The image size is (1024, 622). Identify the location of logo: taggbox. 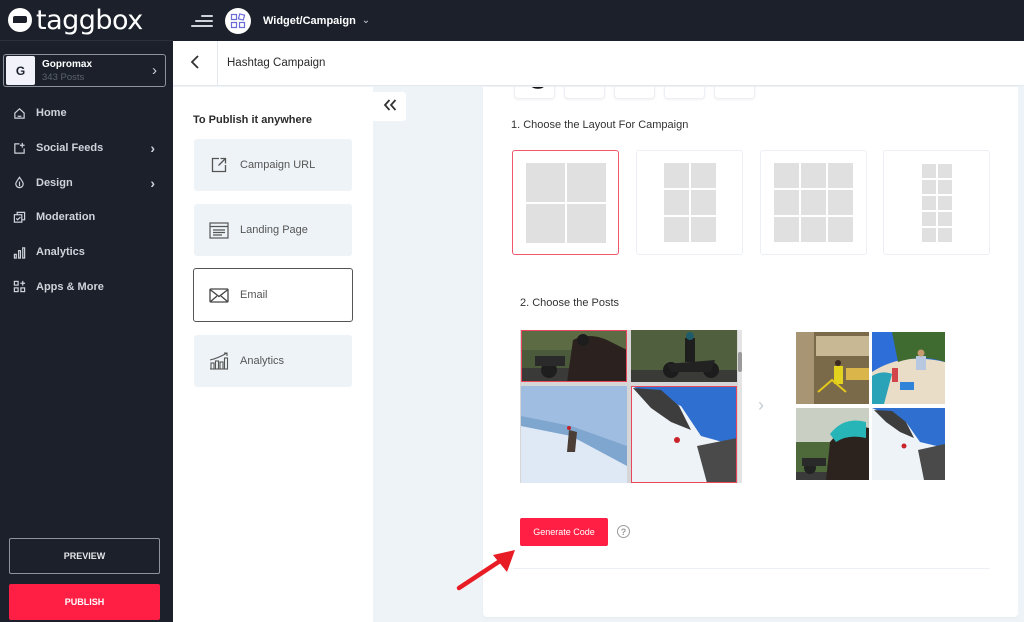
(86, 20).